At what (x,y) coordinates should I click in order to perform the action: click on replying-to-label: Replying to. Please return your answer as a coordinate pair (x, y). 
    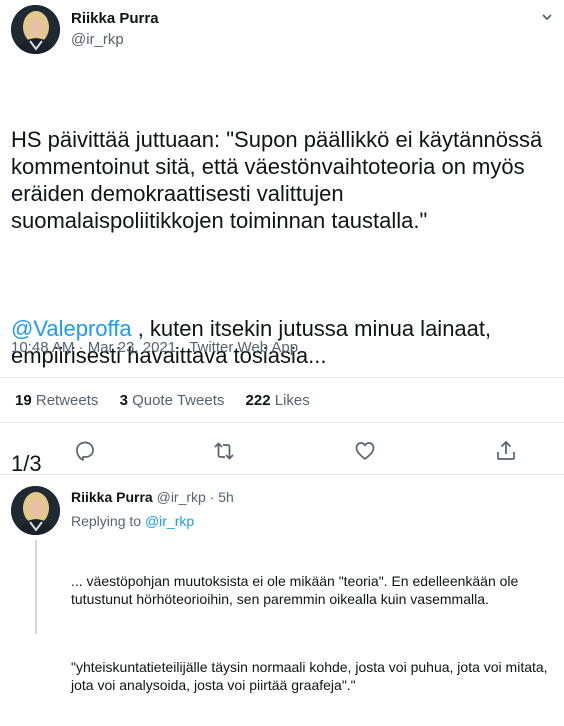
    Looking at the image, I should click on (106, 521).